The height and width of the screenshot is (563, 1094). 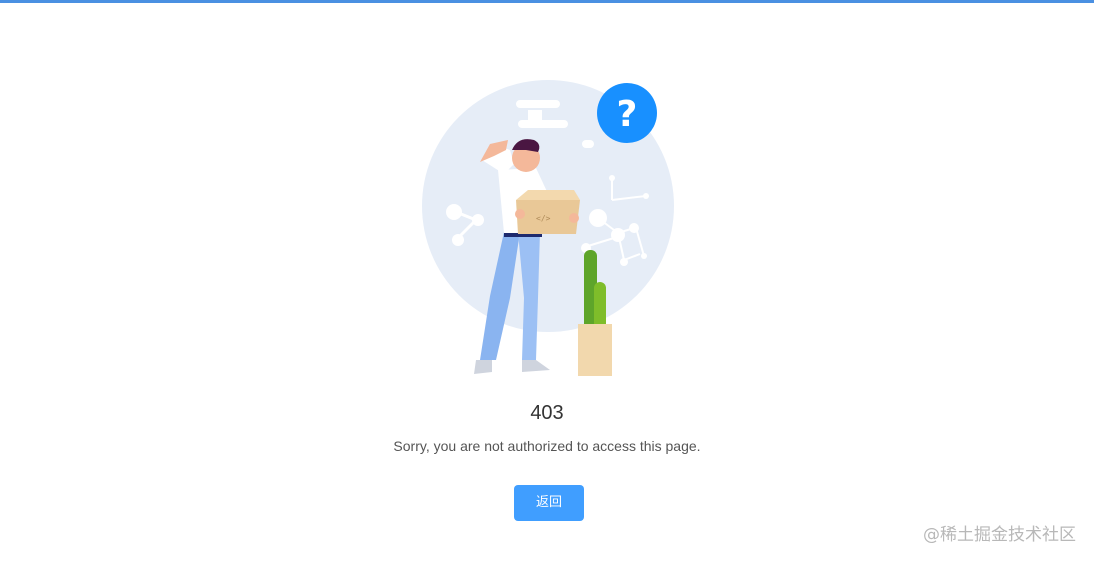 I want to click on back-button: 返回, so click(x=549, y=503).